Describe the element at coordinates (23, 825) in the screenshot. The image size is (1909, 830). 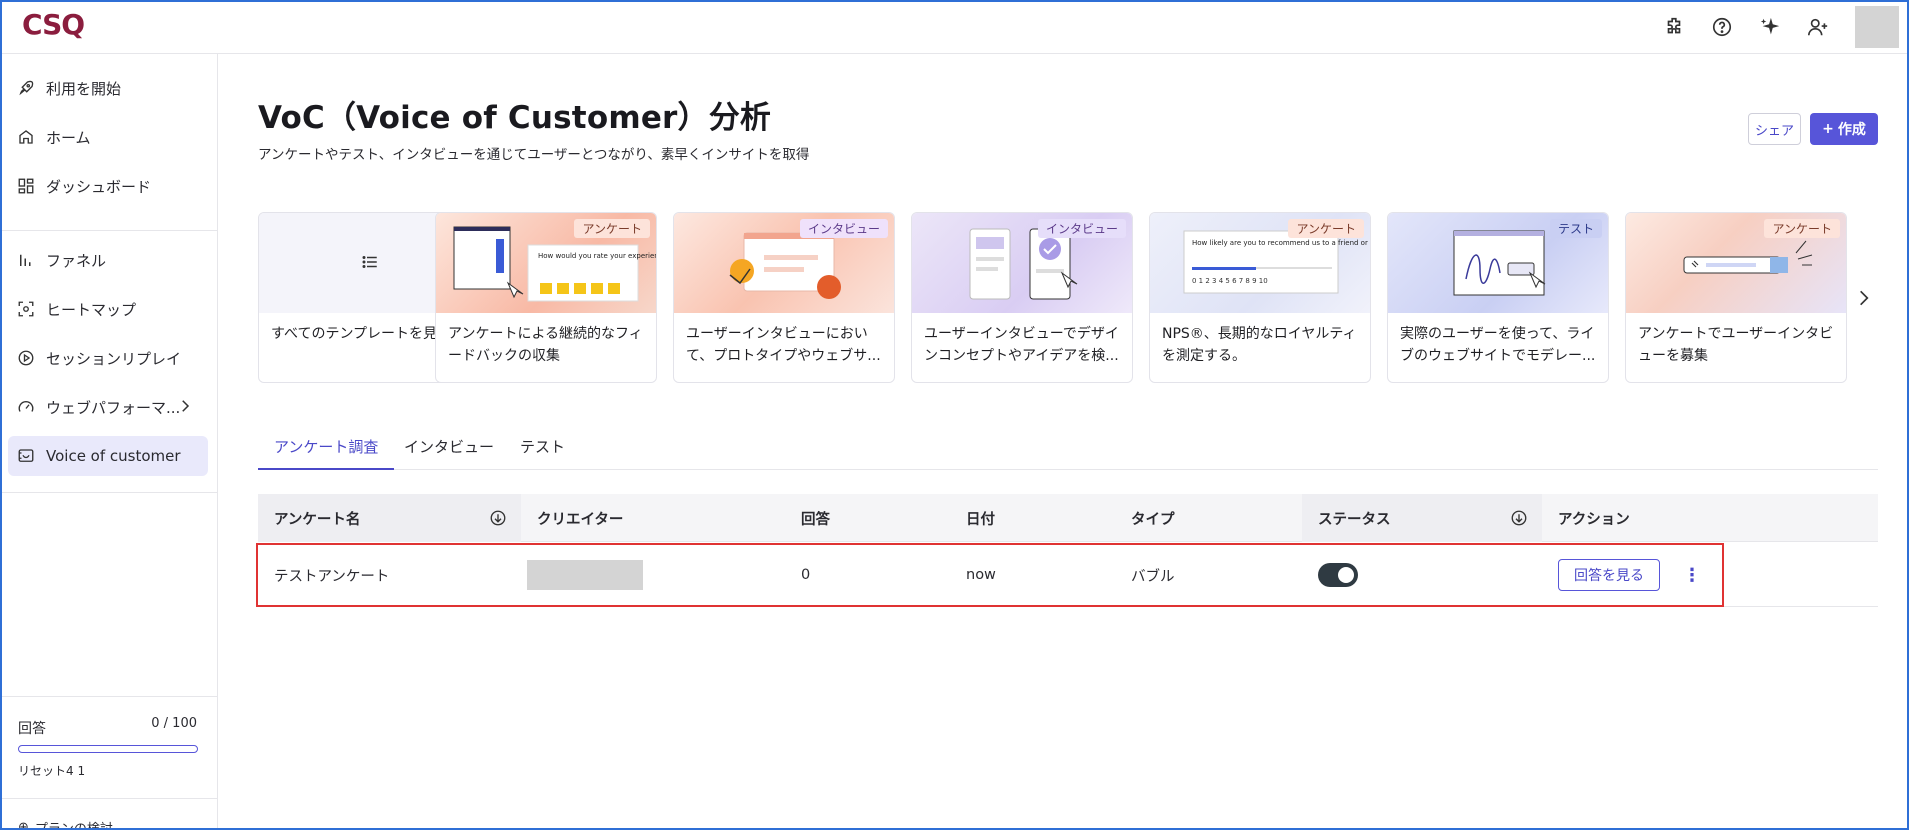
I see `globe-icon: ⊕` at that location.